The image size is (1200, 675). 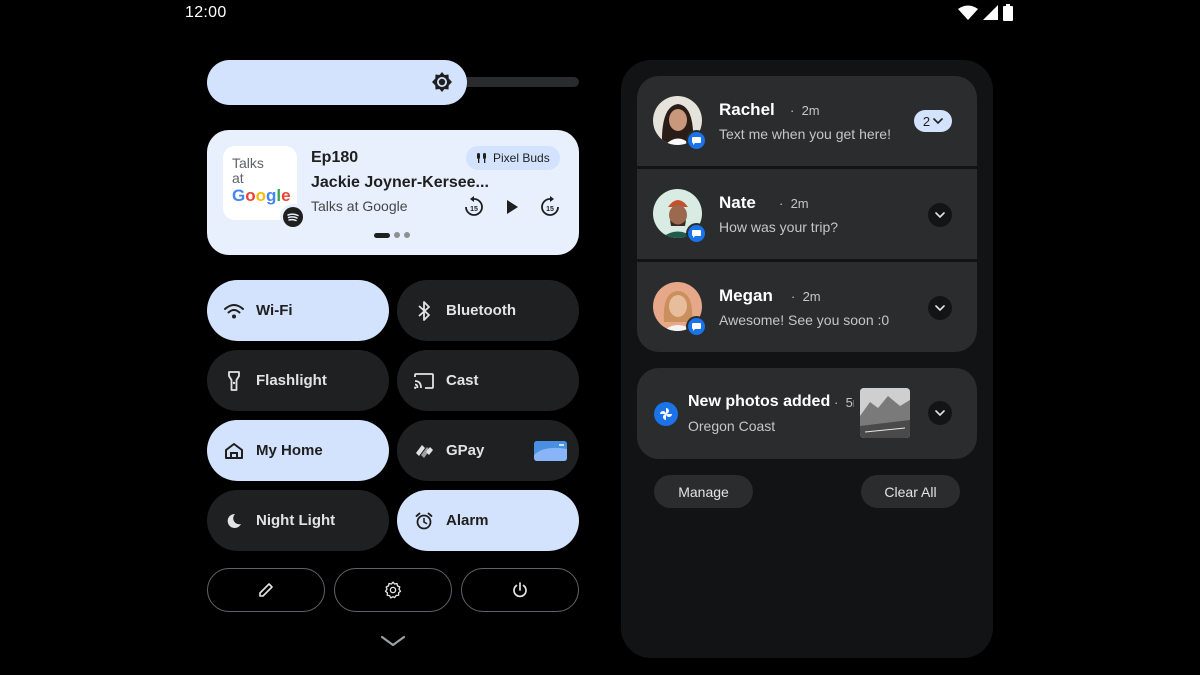 I want to click on rewind-seconds: 15, so click(x=474, y=209).